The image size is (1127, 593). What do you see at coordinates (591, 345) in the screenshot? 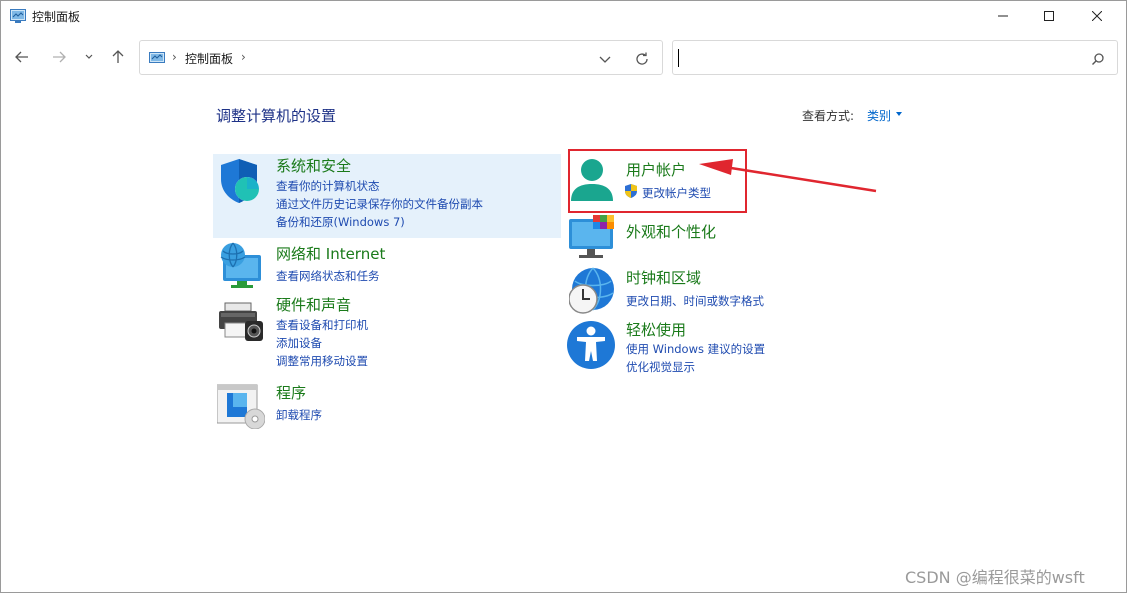
I see `accessibility-icon` at bounding box center [591, 345].